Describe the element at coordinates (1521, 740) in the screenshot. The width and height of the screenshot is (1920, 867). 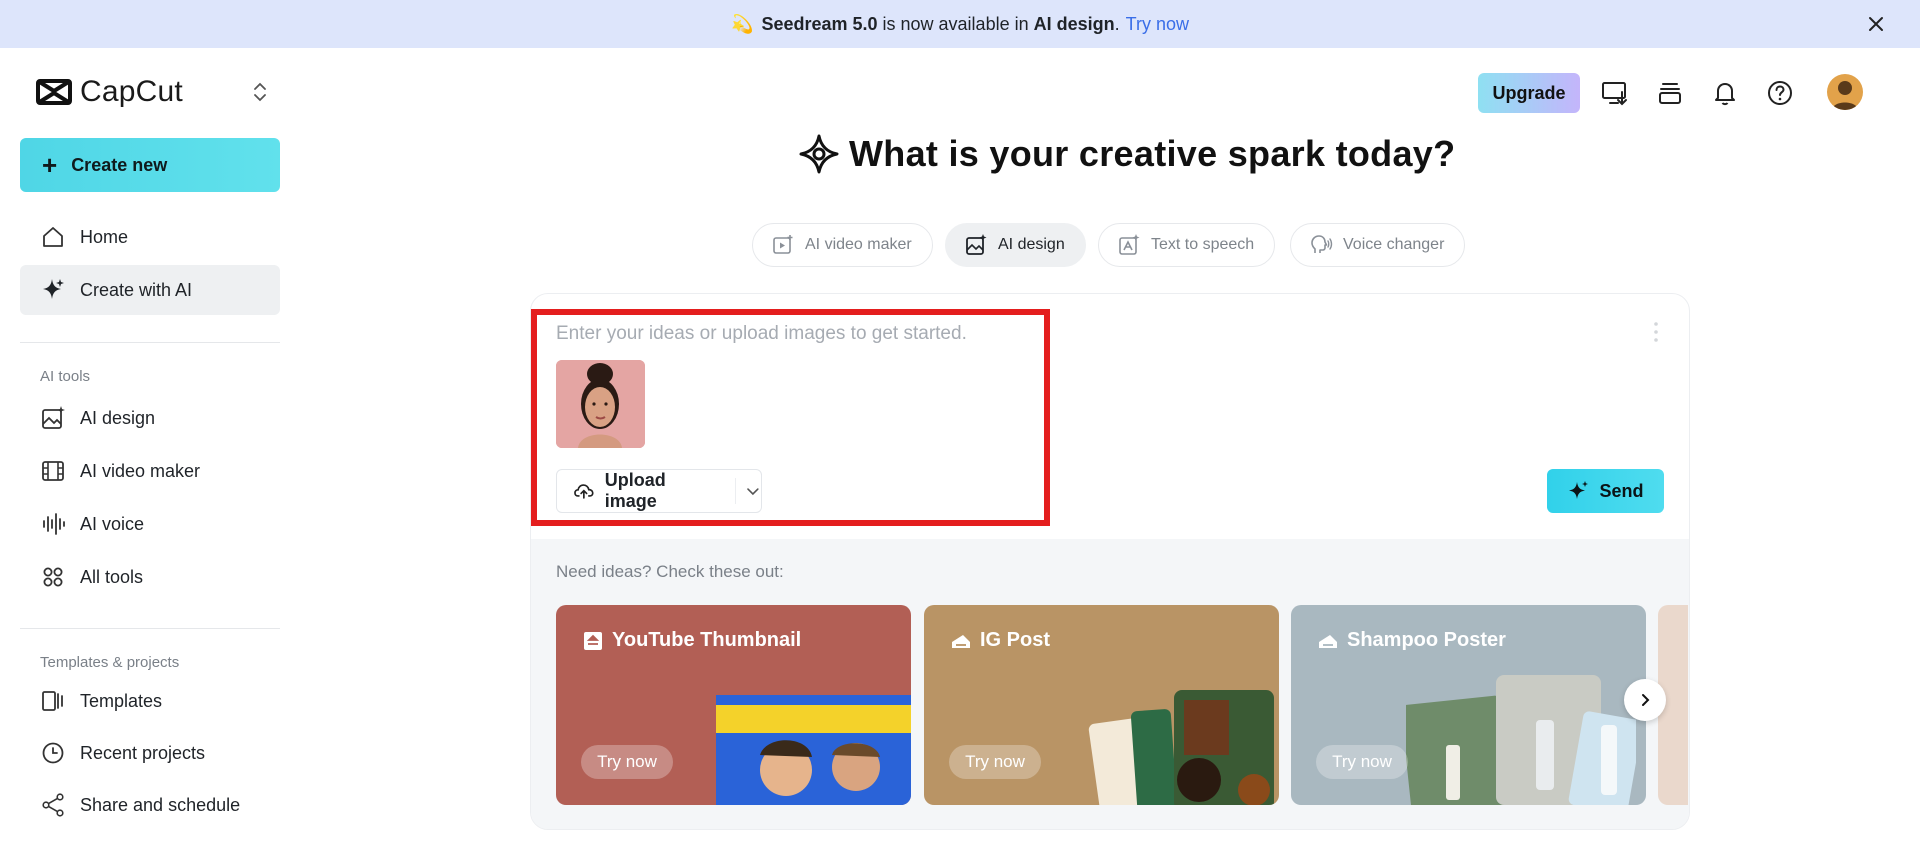
I see `shampoo-poster-art` at that location.